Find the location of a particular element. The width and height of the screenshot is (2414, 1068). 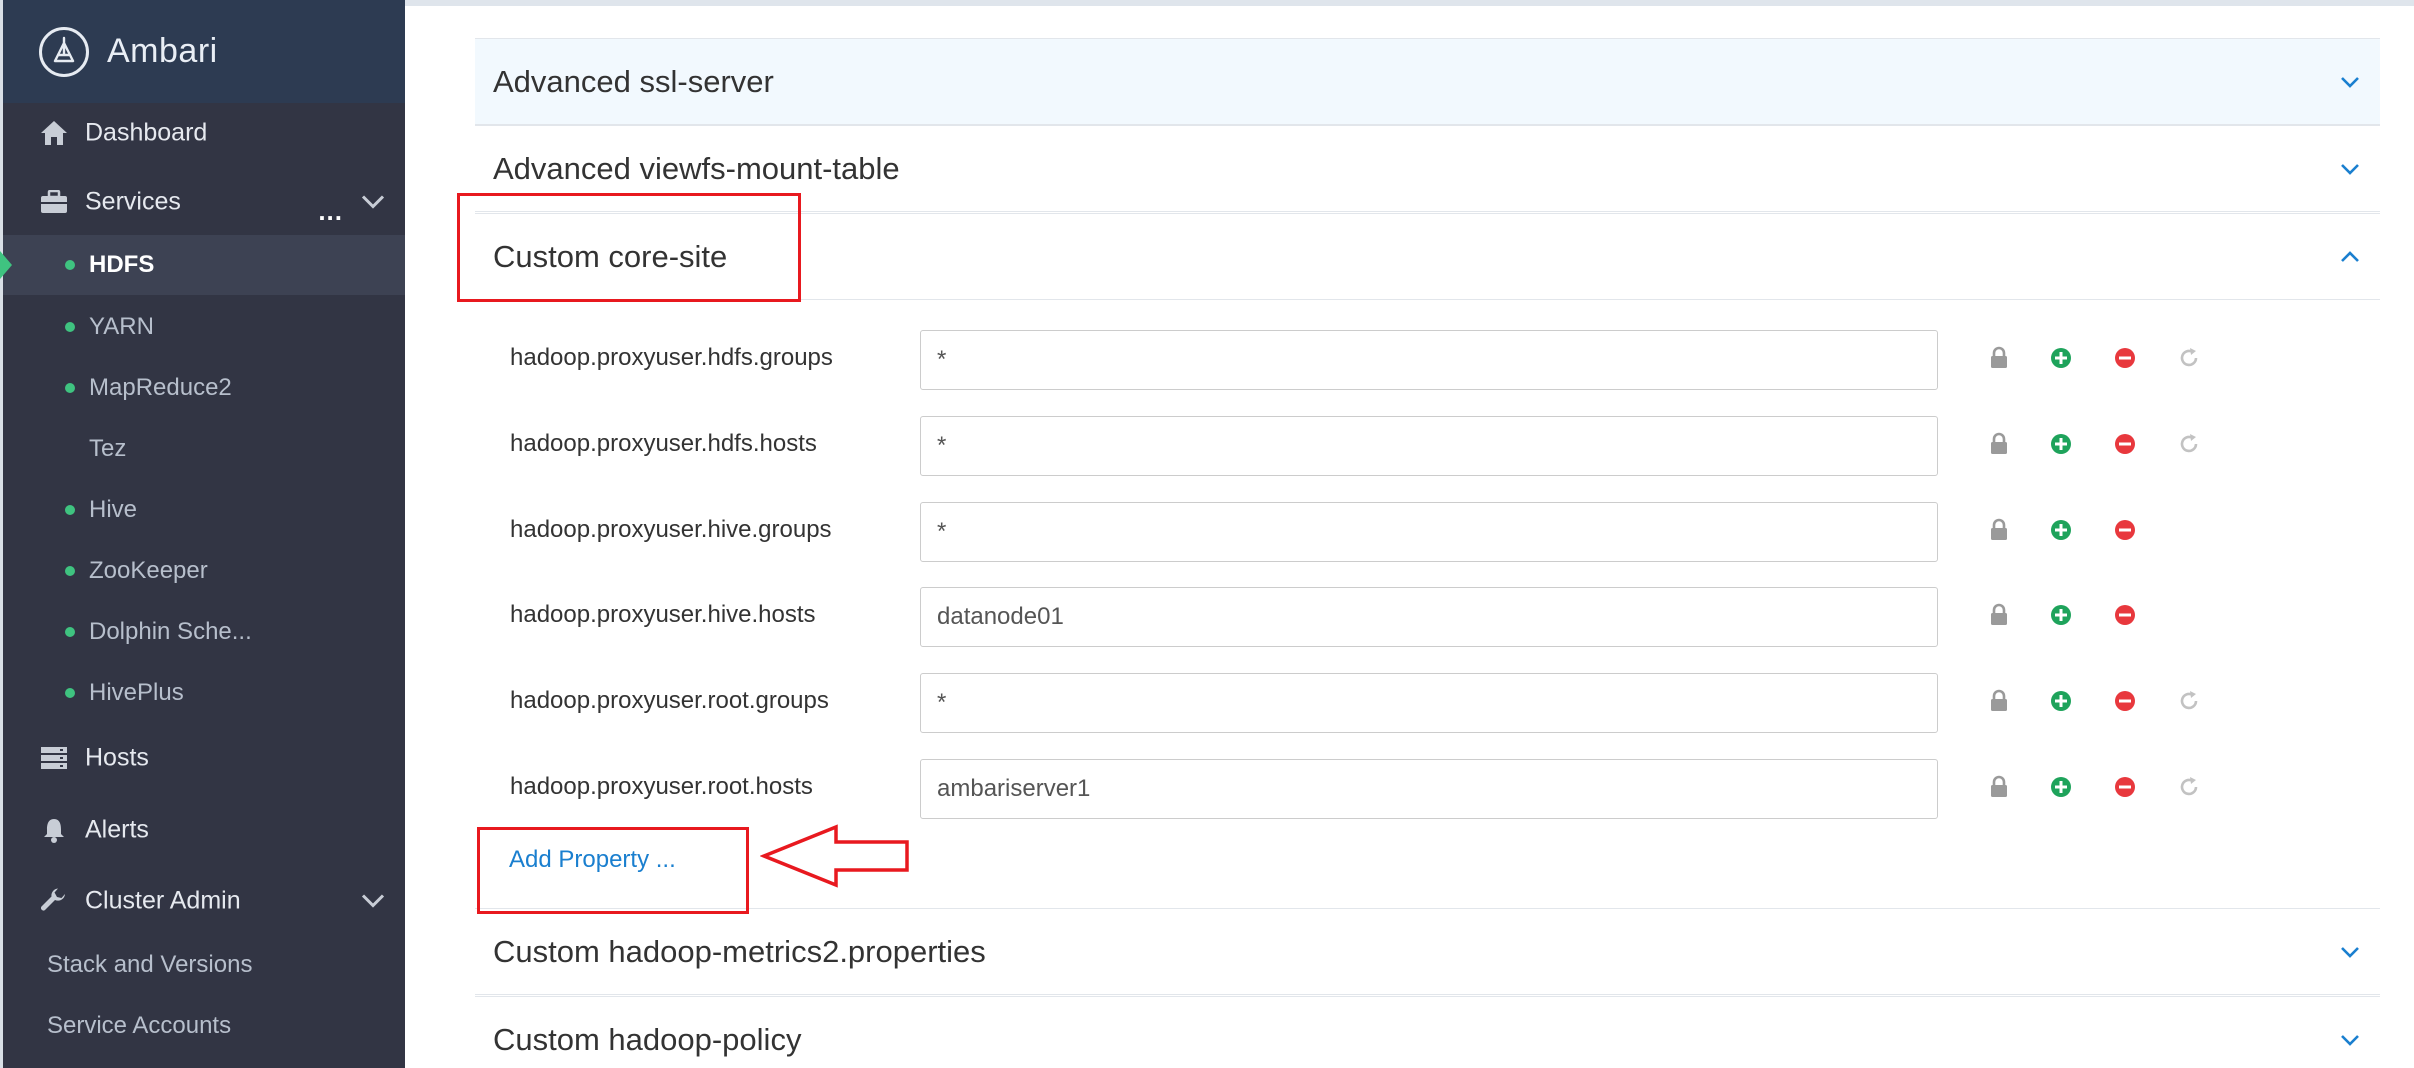

property-row: hadoop.proxyuser.root.hosts is located at coordinates (1427, 787).